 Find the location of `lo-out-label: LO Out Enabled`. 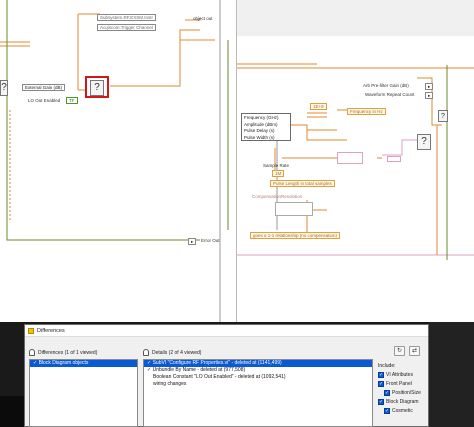

lo-out-label: LO Out Enabled is located at coordinates (44, 100).